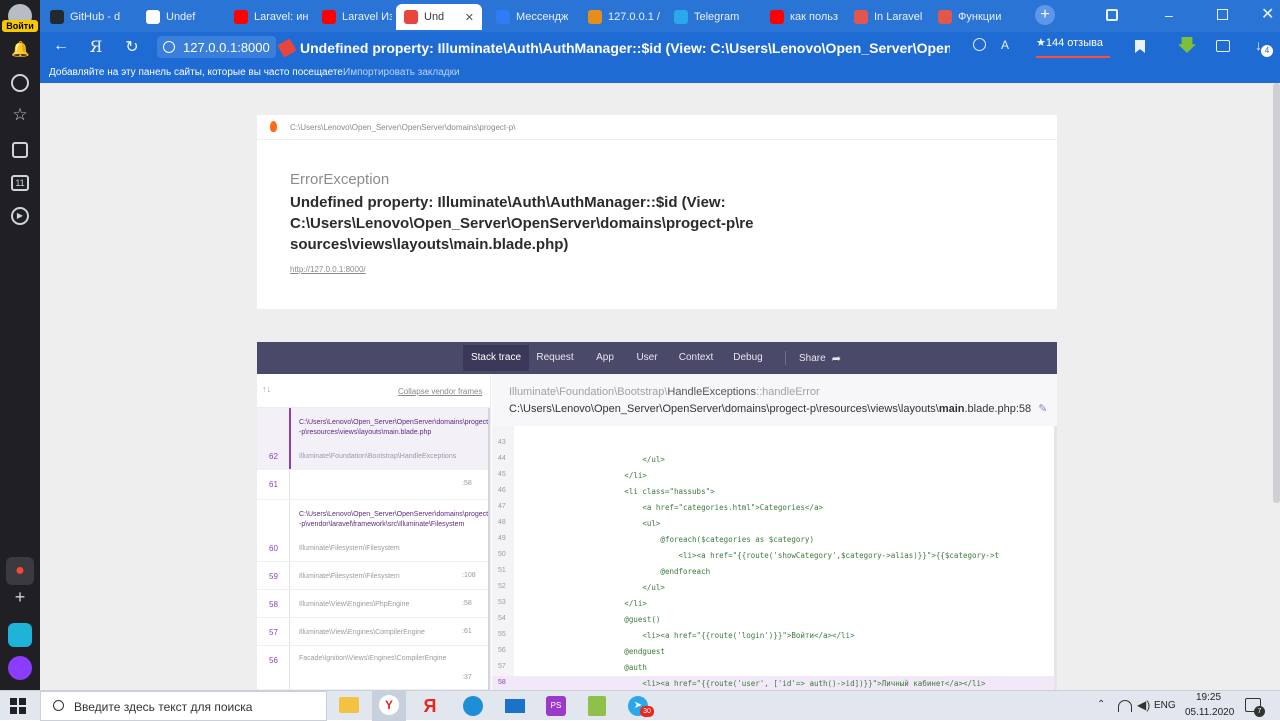  Describe the element at coordinates (469, 17) in the screenshot. I see `close-tab-icon: ✕` at that location.